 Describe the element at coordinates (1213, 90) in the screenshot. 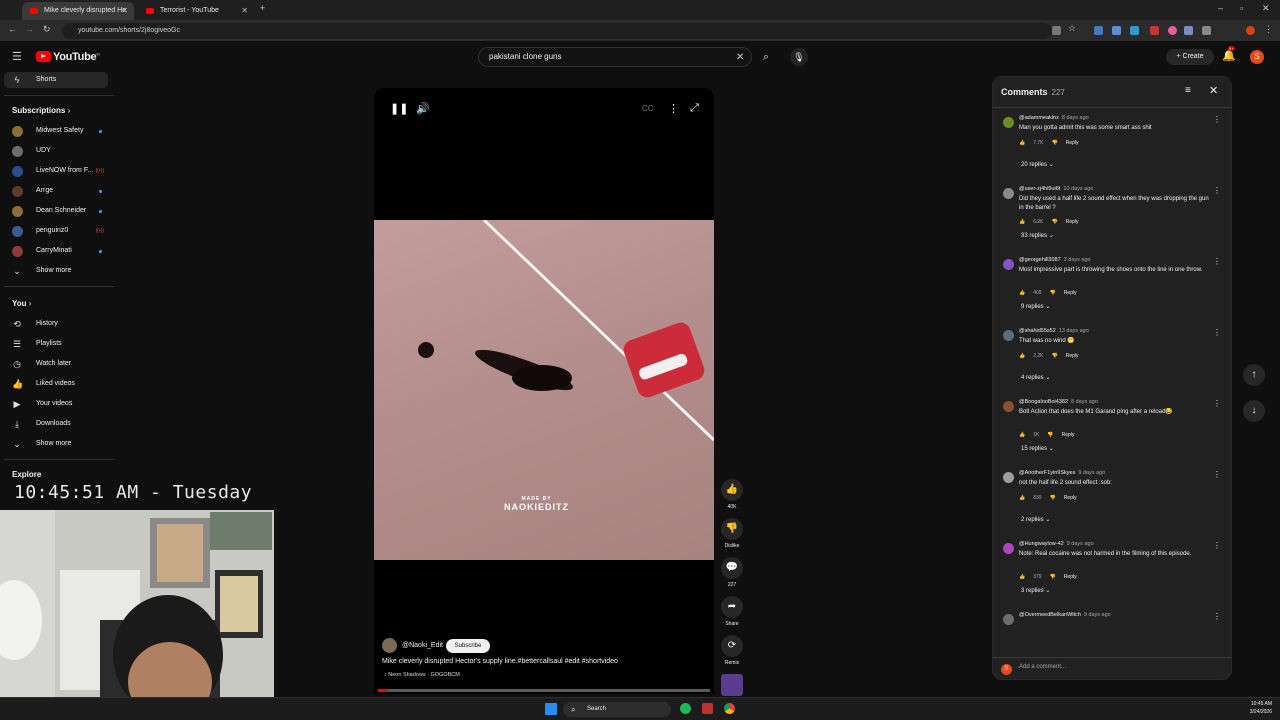

I see `close-icon: ✕` at that location.